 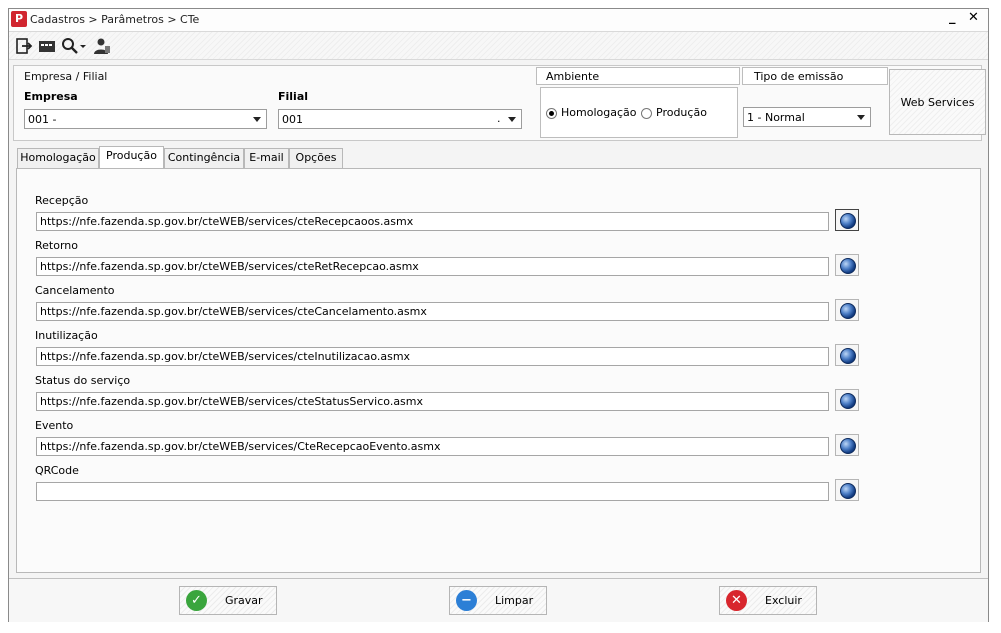 What do you see at coordinates (400, 119) in the screenshot?
I see `filial-select: 001 .` at bounding box center [400, 119].